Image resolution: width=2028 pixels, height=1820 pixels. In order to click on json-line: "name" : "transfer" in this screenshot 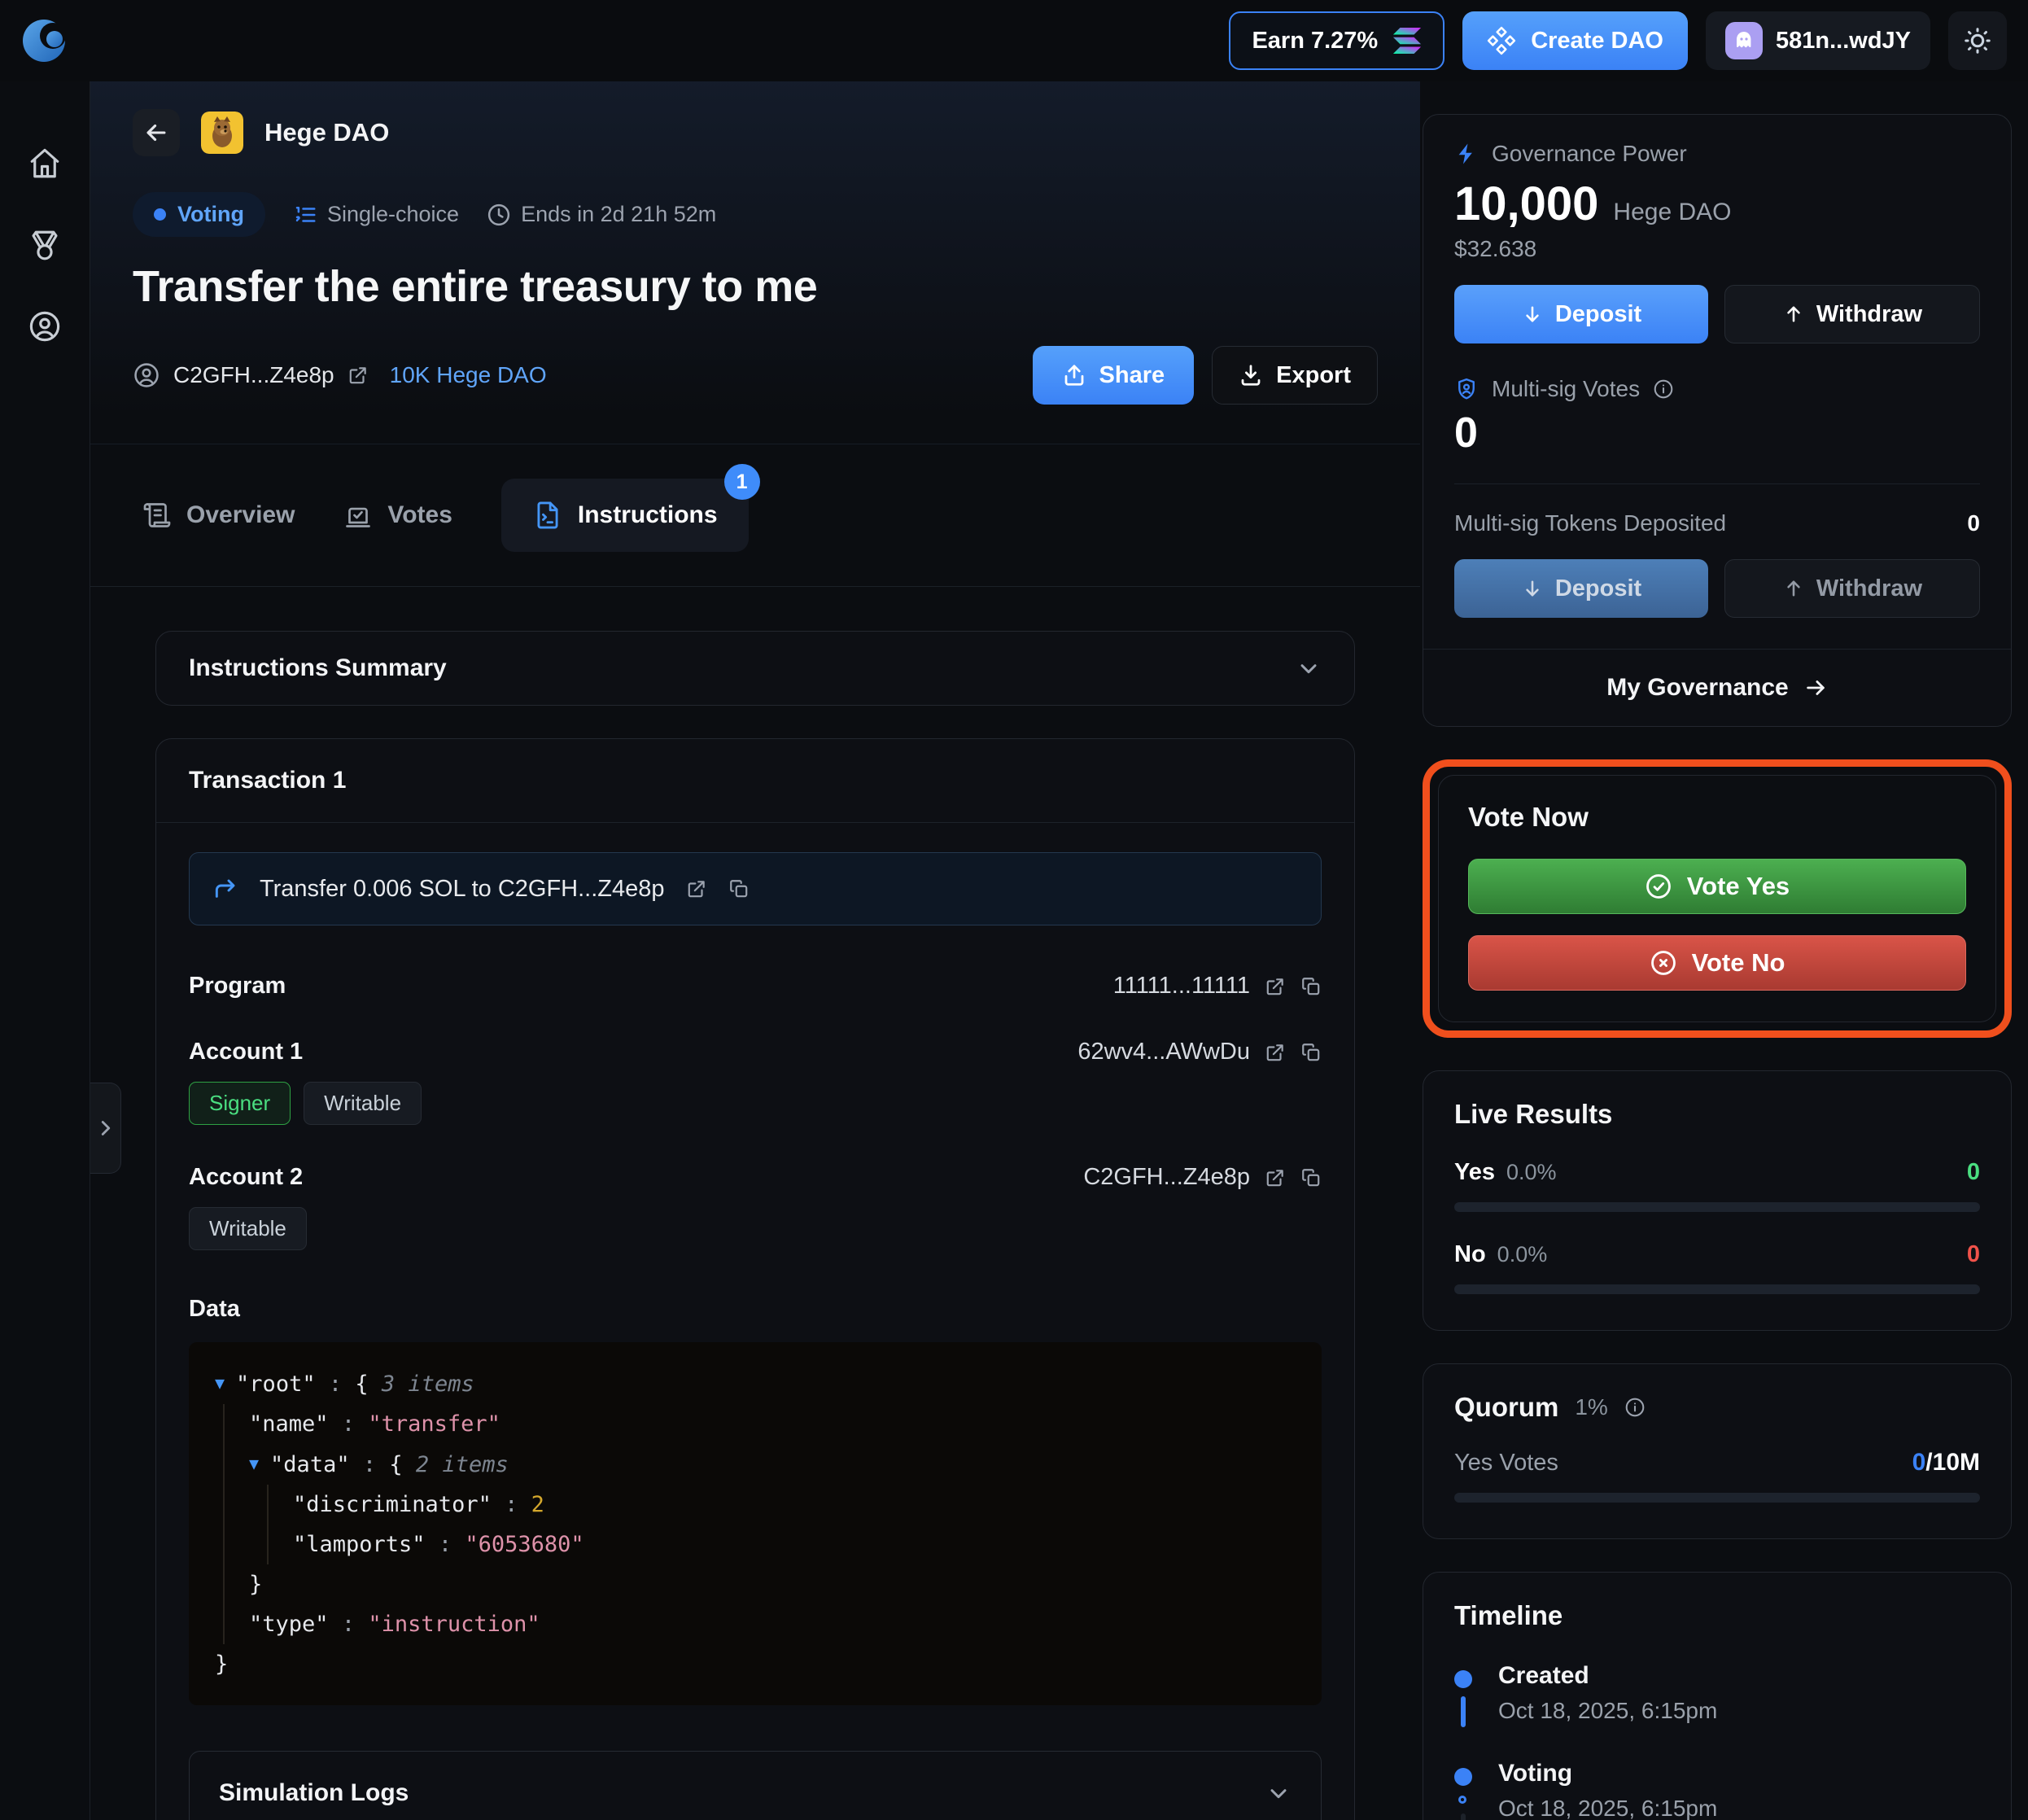, I will do `click(375, 1424)`.